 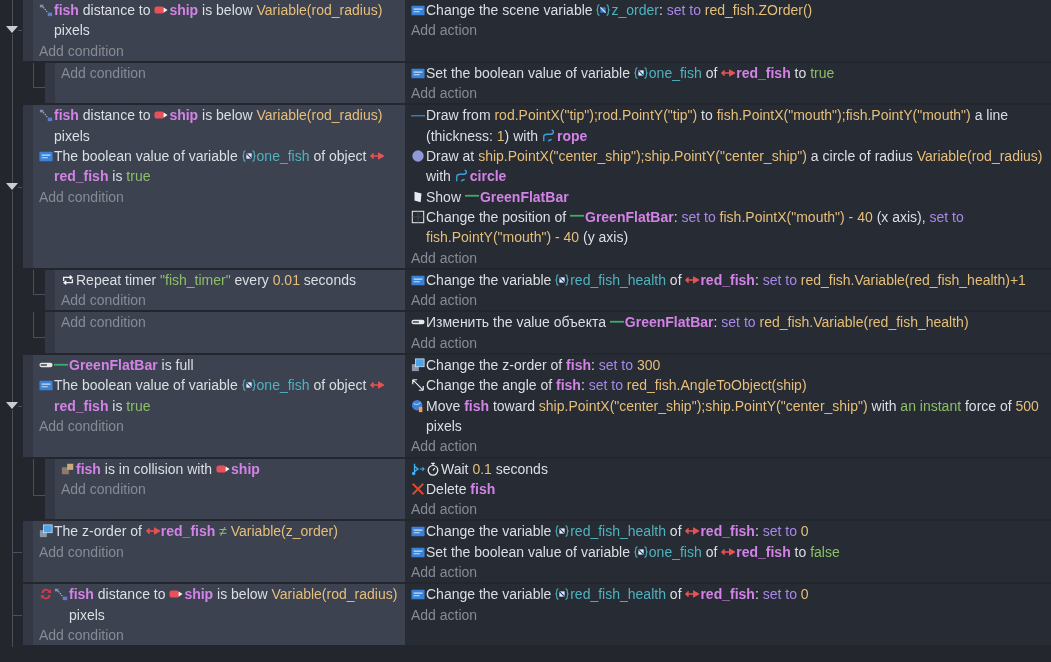 I want to click on angle-icon, so click(x=418, y=385).